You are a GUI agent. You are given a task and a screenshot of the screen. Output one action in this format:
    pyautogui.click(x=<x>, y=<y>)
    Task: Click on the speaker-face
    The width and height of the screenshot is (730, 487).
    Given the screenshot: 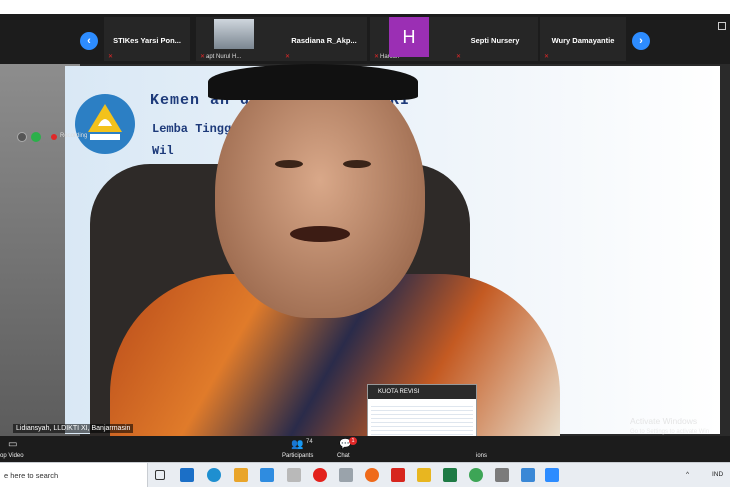 What is the action you would take?
    pyautogui.click(x=320, y=193)
    